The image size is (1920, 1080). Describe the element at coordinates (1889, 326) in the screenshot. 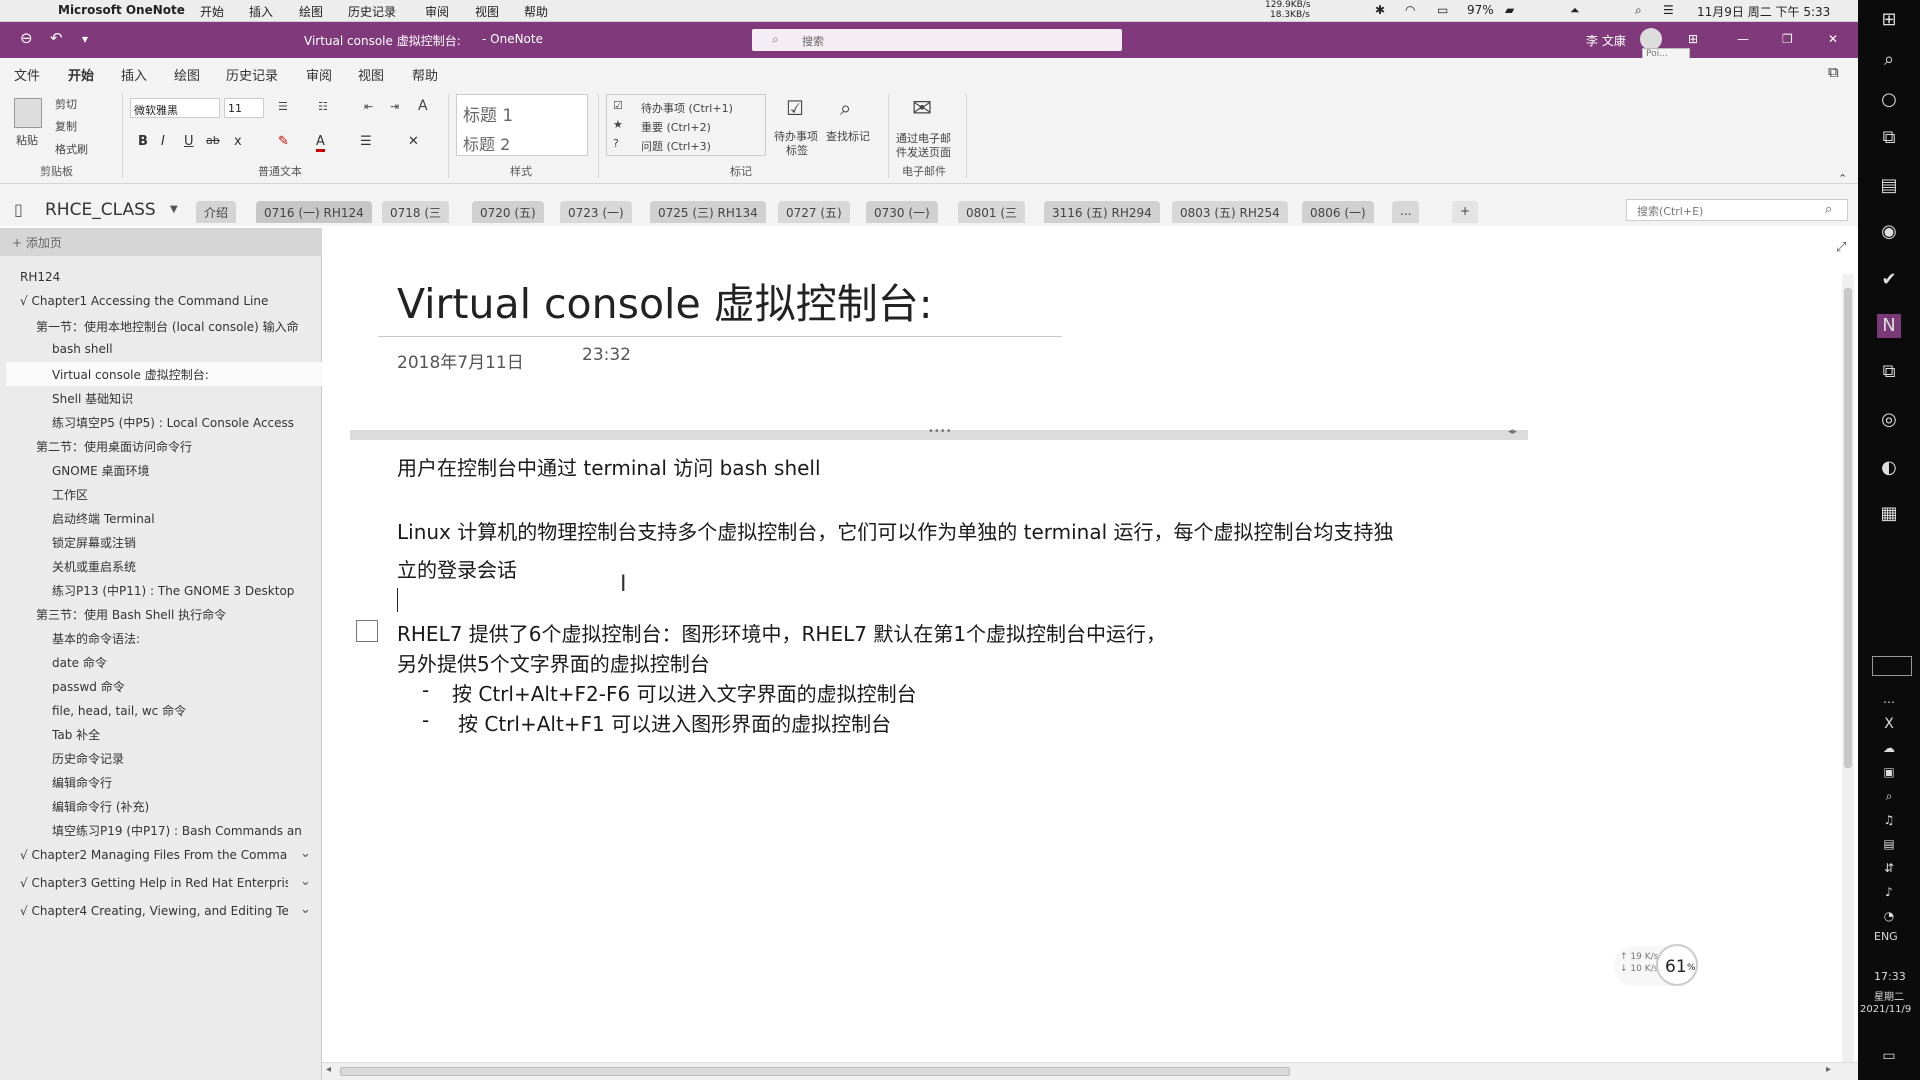

I see `onenote-icon: N` at that location.